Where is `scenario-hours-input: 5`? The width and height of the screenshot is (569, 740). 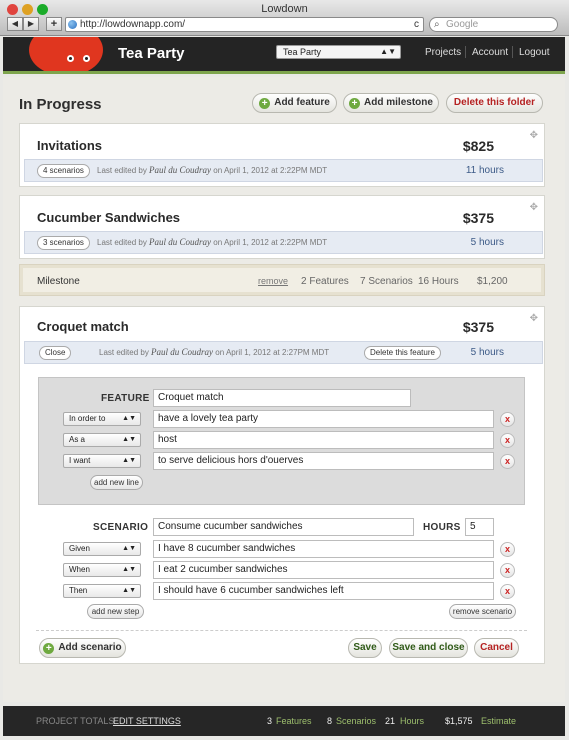 scenario-hours-input: 5 is located at coordinates (479, 527).